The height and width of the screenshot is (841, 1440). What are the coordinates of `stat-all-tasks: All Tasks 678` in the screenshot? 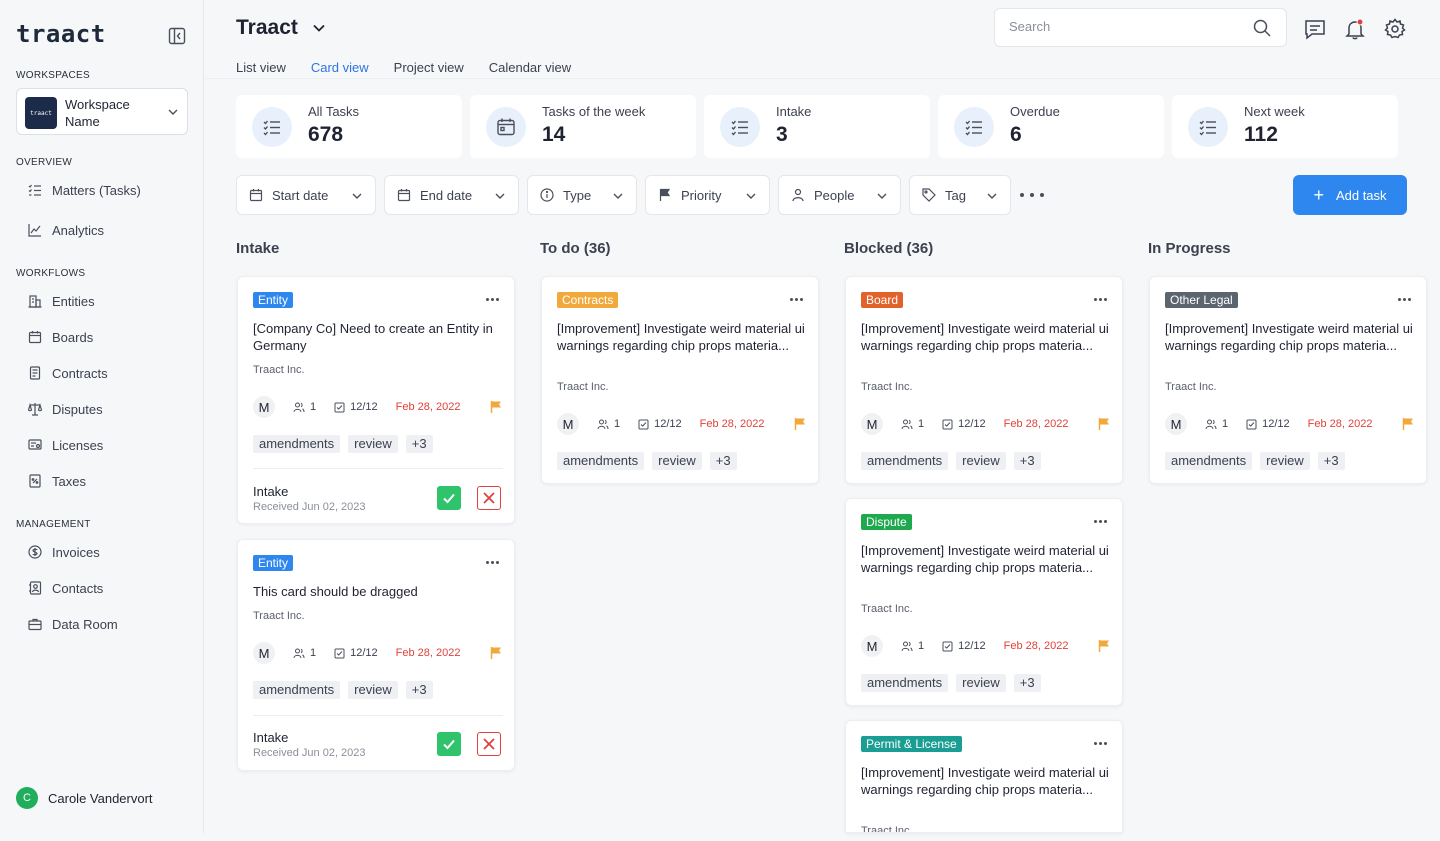 It's located at (349, 126).